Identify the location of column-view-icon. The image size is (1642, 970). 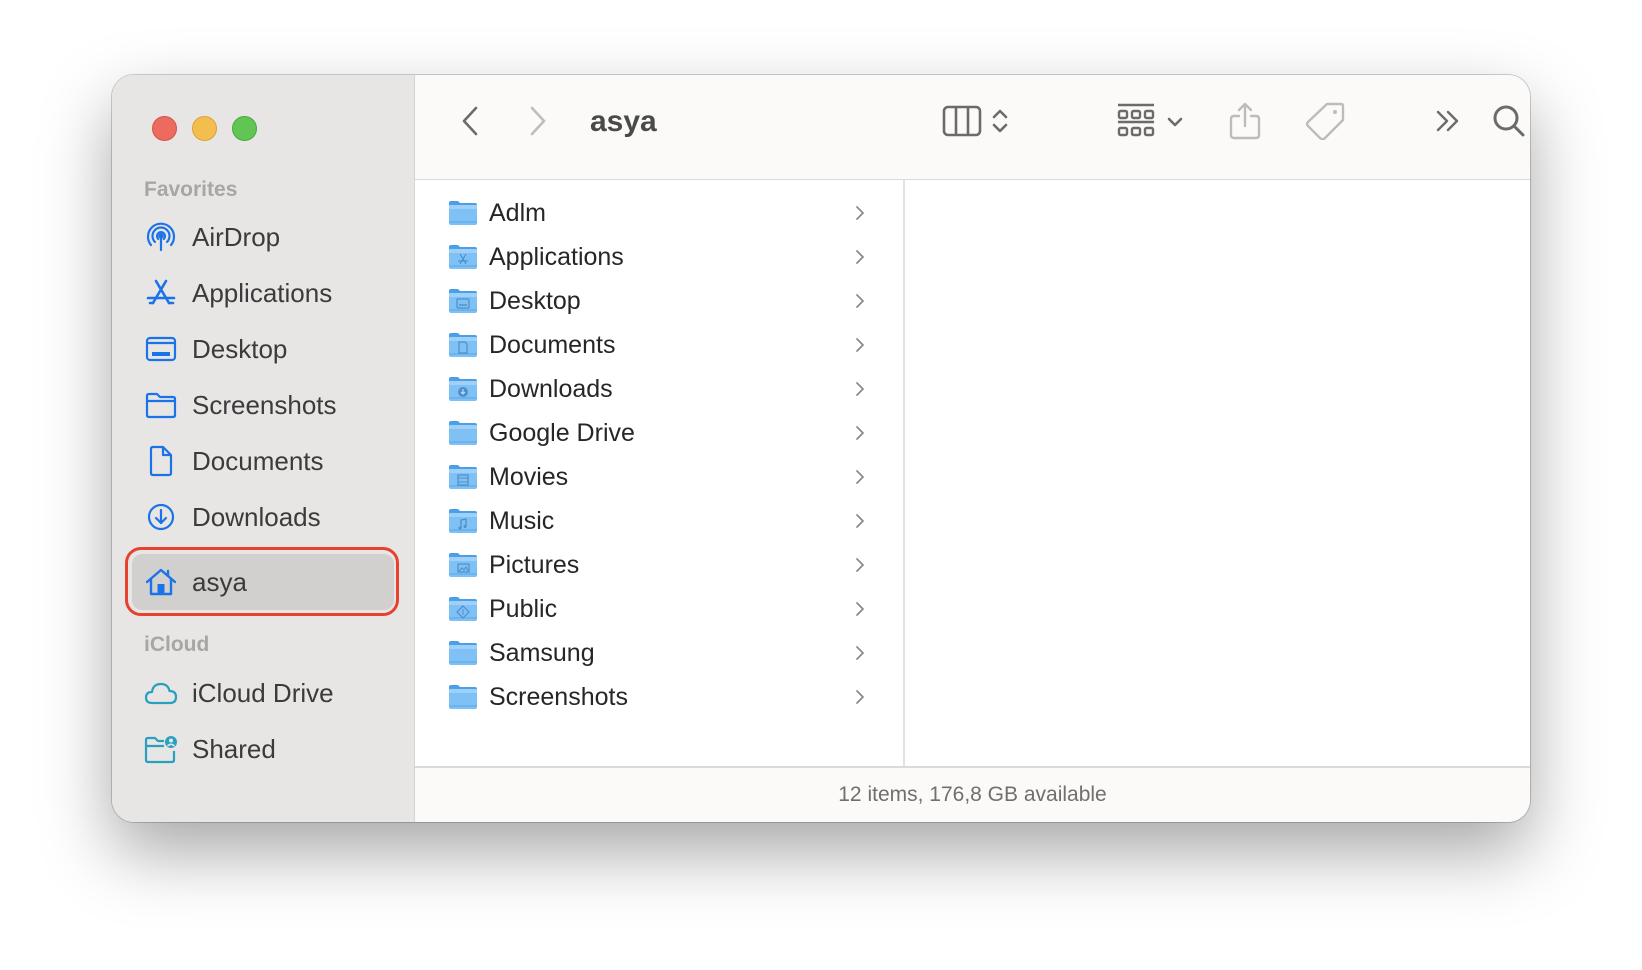
(962, 123).